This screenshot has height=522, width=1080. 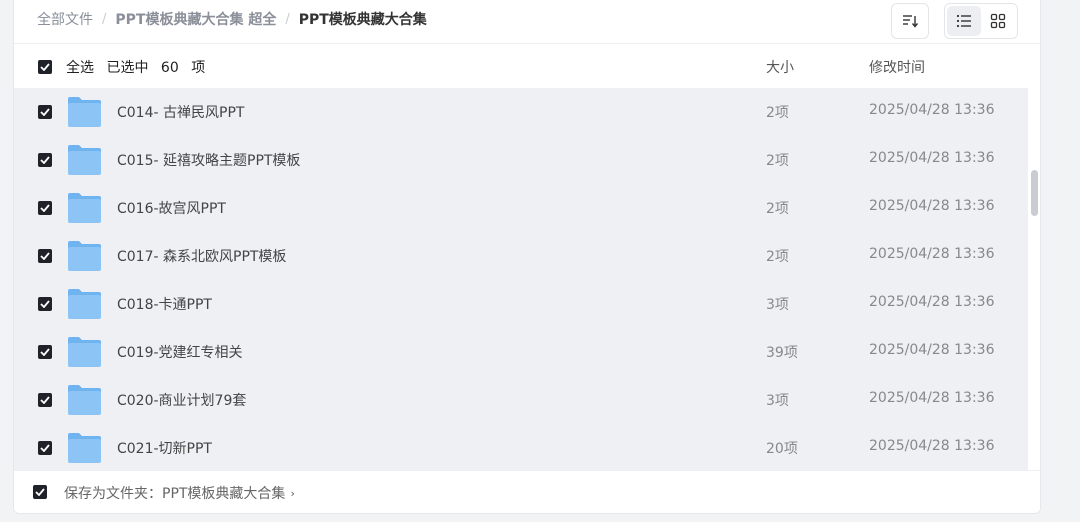 I want to click on column-header-modified-time: 修改时间, so click(x=897, y=67).